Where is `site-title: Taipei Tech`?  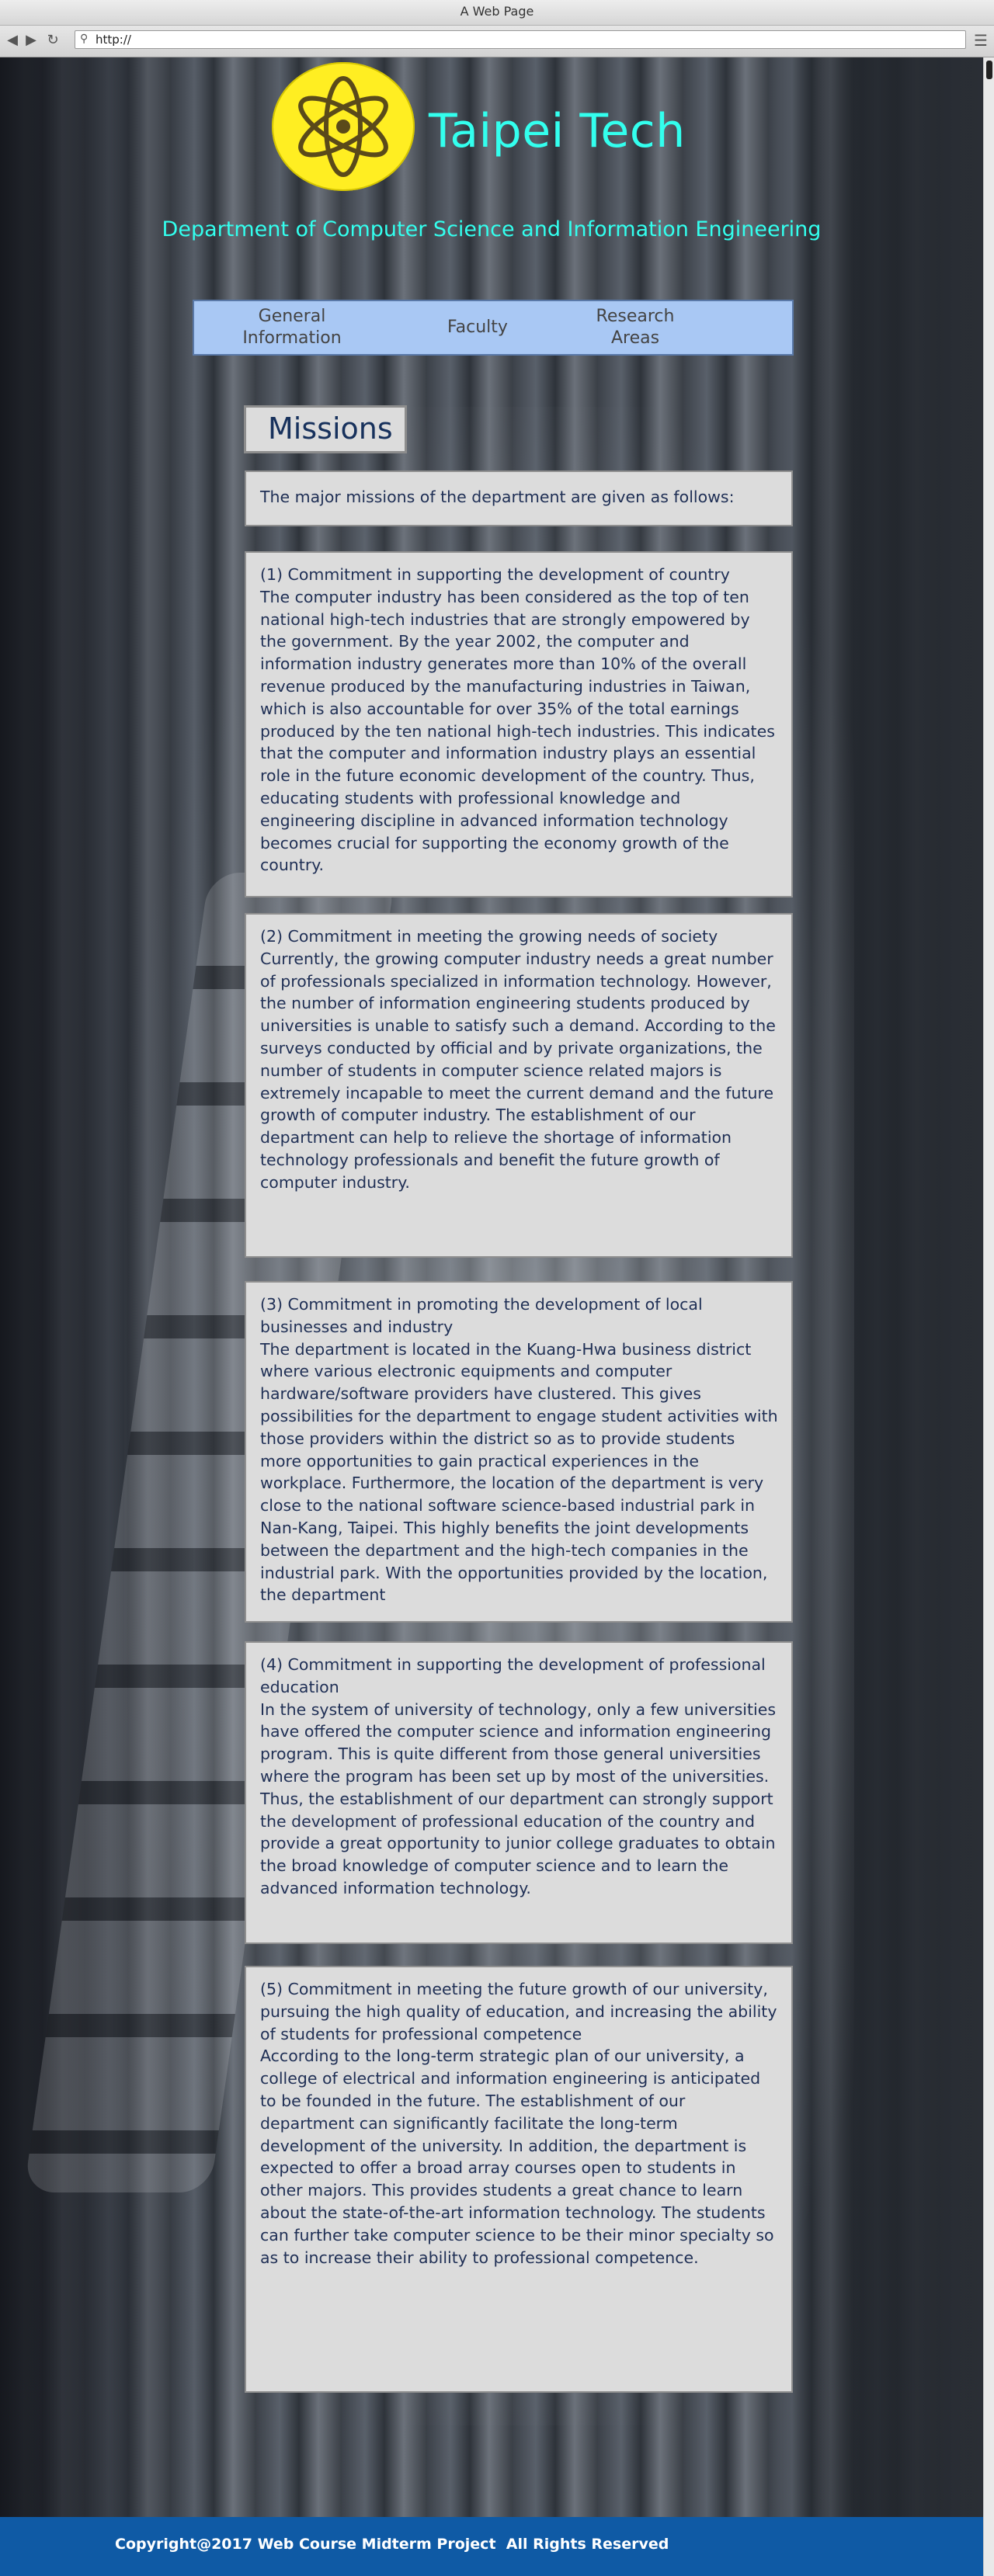
site-title: Taipei Tech is located at coordinates (557, 131).